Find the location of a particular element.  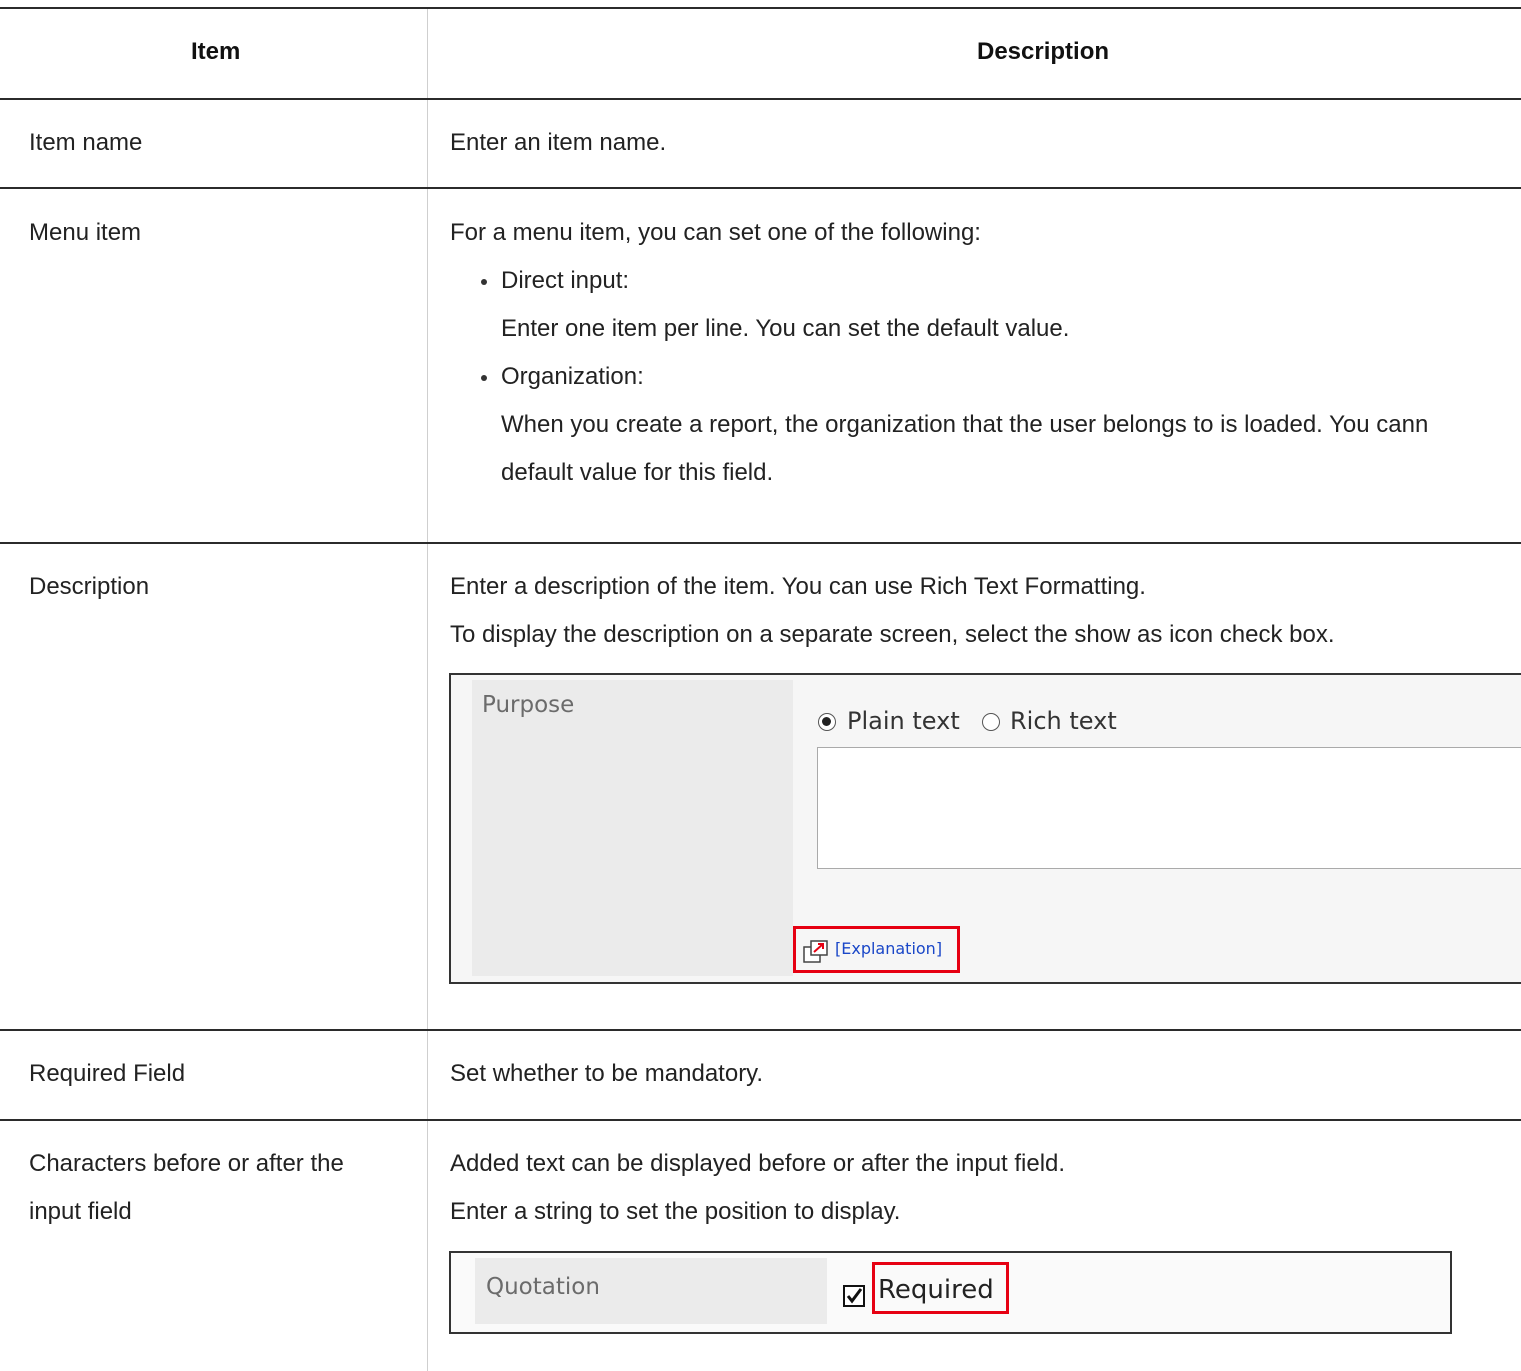

checkmark-icon is located at coordinates (854, 1296).